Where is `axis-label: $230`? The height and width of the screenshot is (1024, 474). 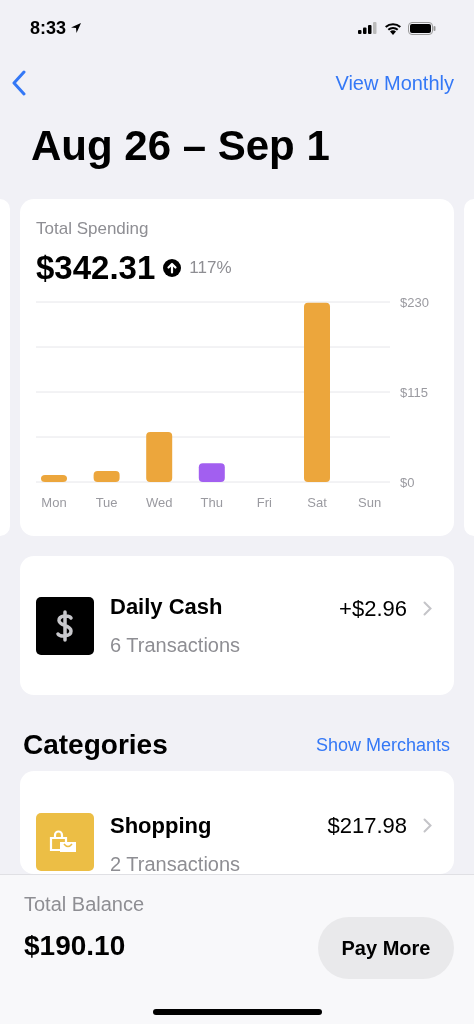 axis-label: $230 is located at coordinates (414, 302).